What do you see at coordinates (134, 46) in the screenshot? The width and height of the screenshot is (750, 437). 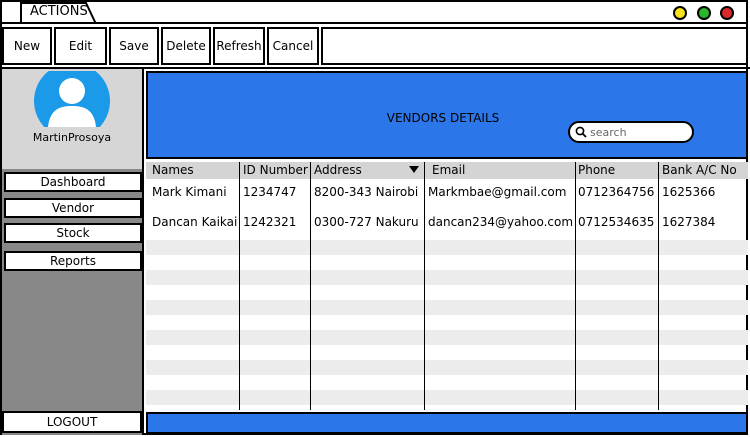 I see `save-button: Save` at bounding box center [134, 46].